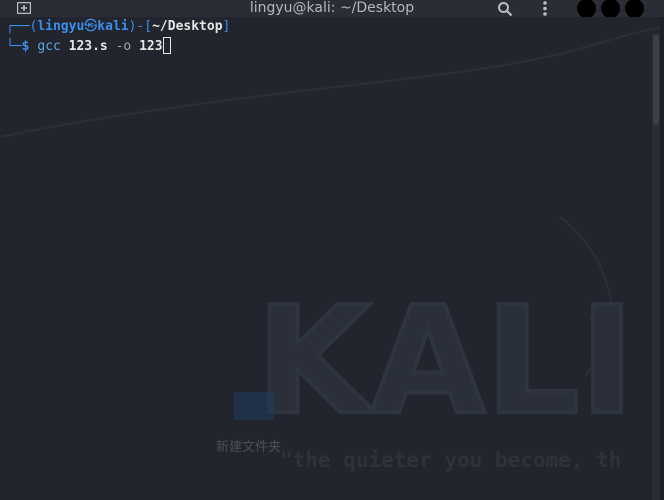 The image size is (664, 500). I want to click on prompt-symbol: $, so click(25, 46).